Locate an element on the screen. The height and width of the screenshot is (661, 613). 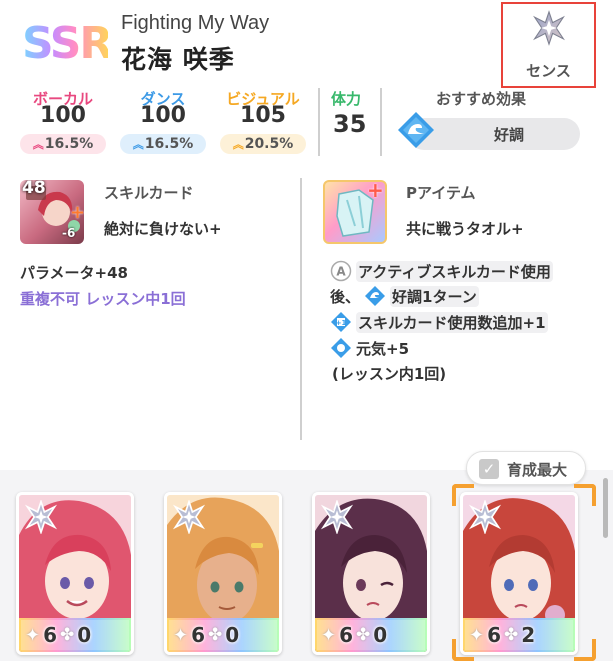
skill-card-name: 絶対に負けない+ is located at coordinates (163, 229).